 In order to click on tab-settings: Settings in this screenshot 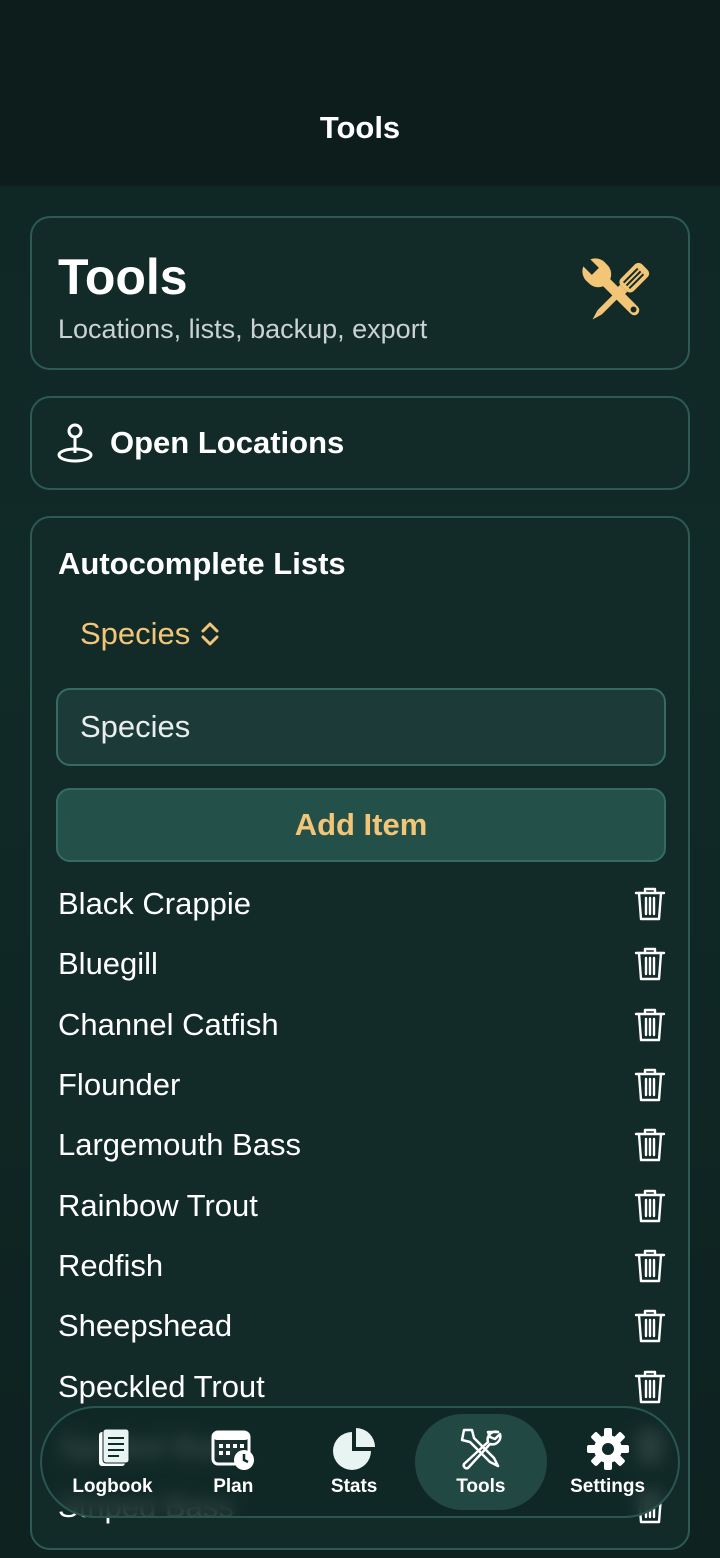, I will do `click(607, 1462)`.